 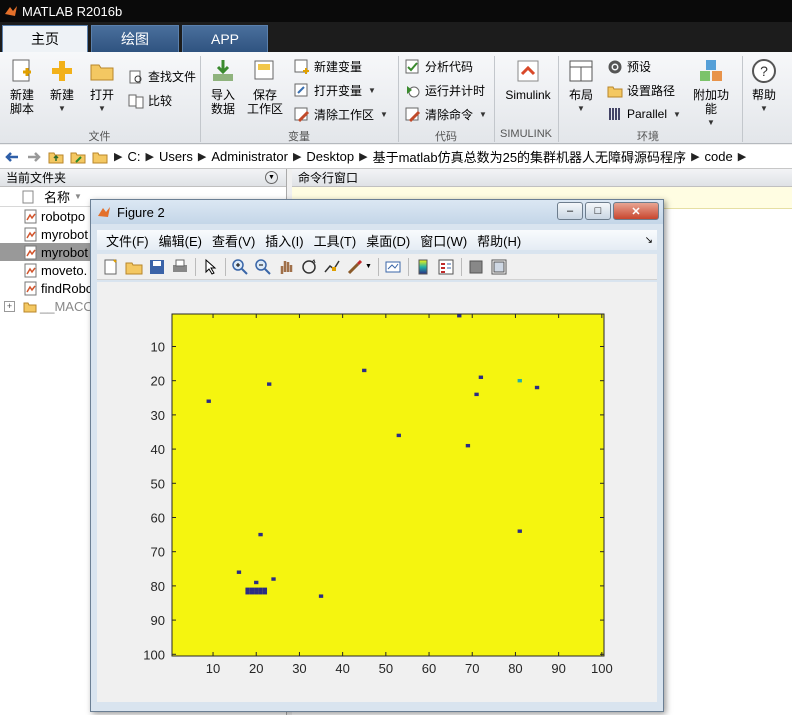 I want to click on open-file-icon, so click(x=134, y=267).